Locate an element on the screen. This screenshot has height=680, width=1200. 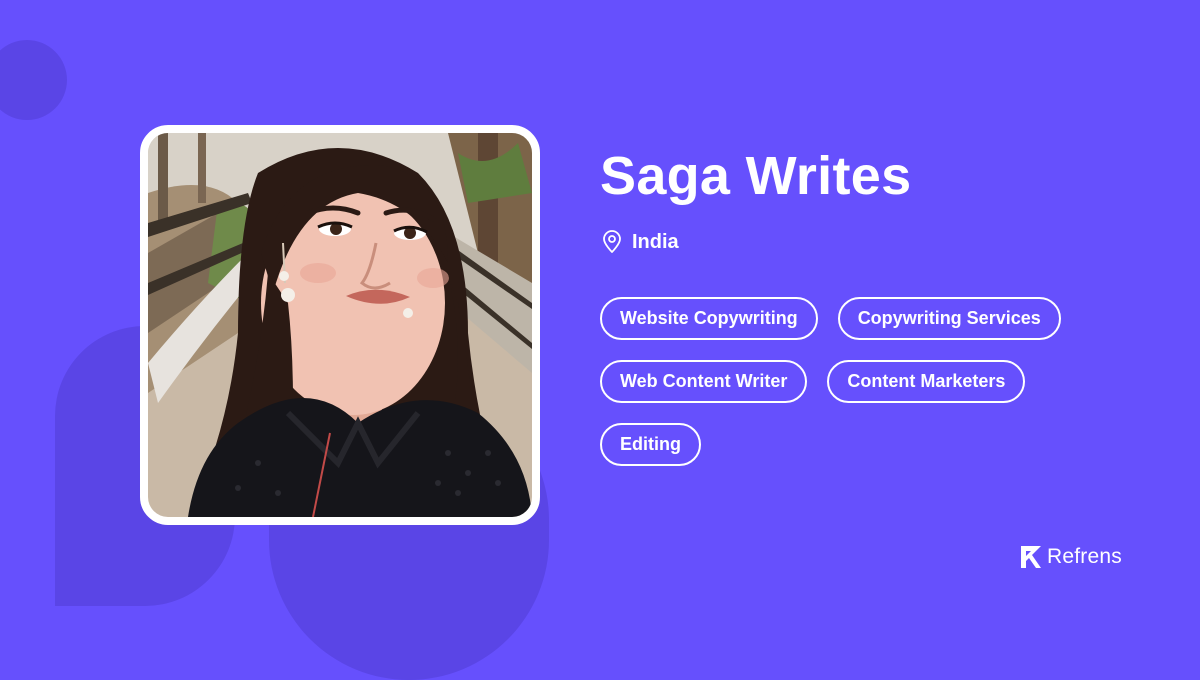
skill-tag-web-content-writer: Web Content Writer is located at coordinates (704, 381).